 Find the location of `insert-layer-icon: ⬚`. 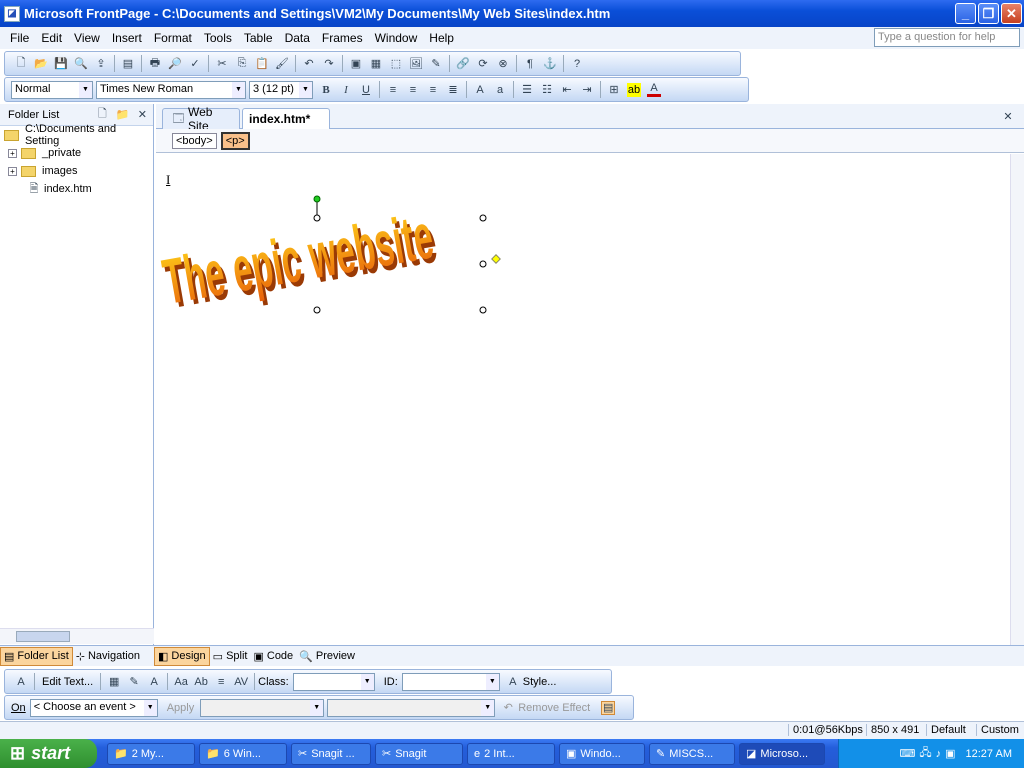

insert-layer-icon: ⬚ is located at coordinates (396, 64).